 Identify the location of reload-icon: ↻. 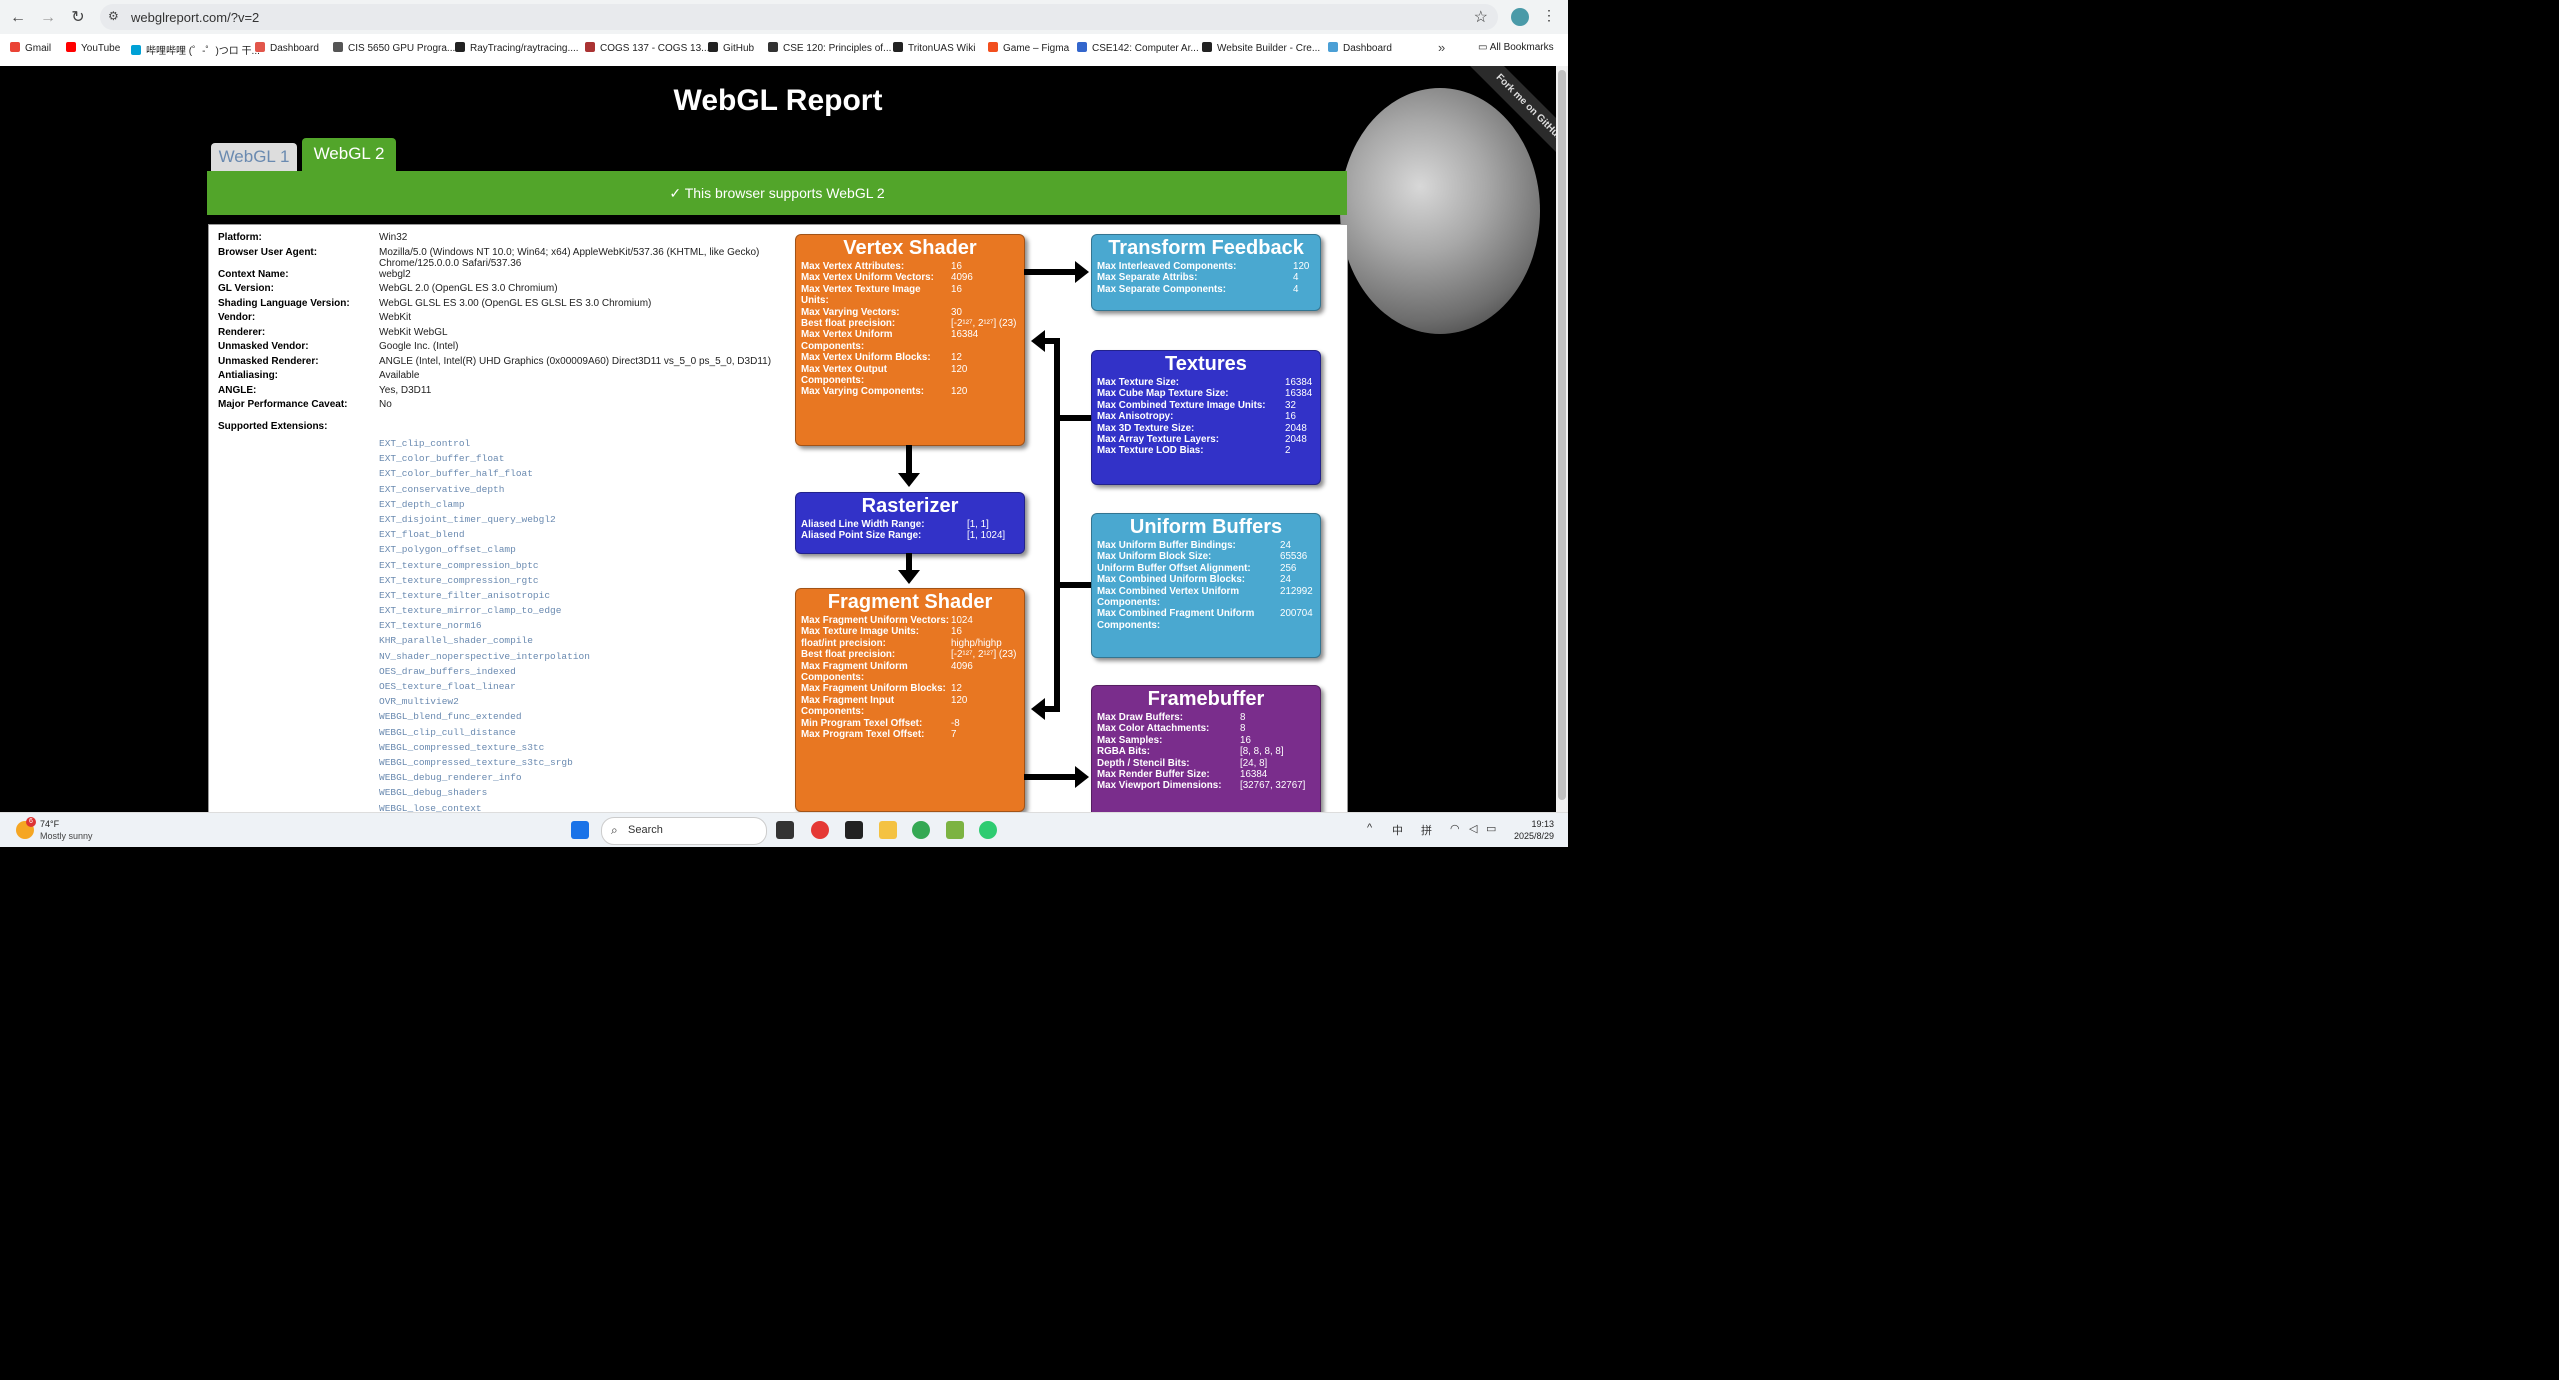
(78, 18).